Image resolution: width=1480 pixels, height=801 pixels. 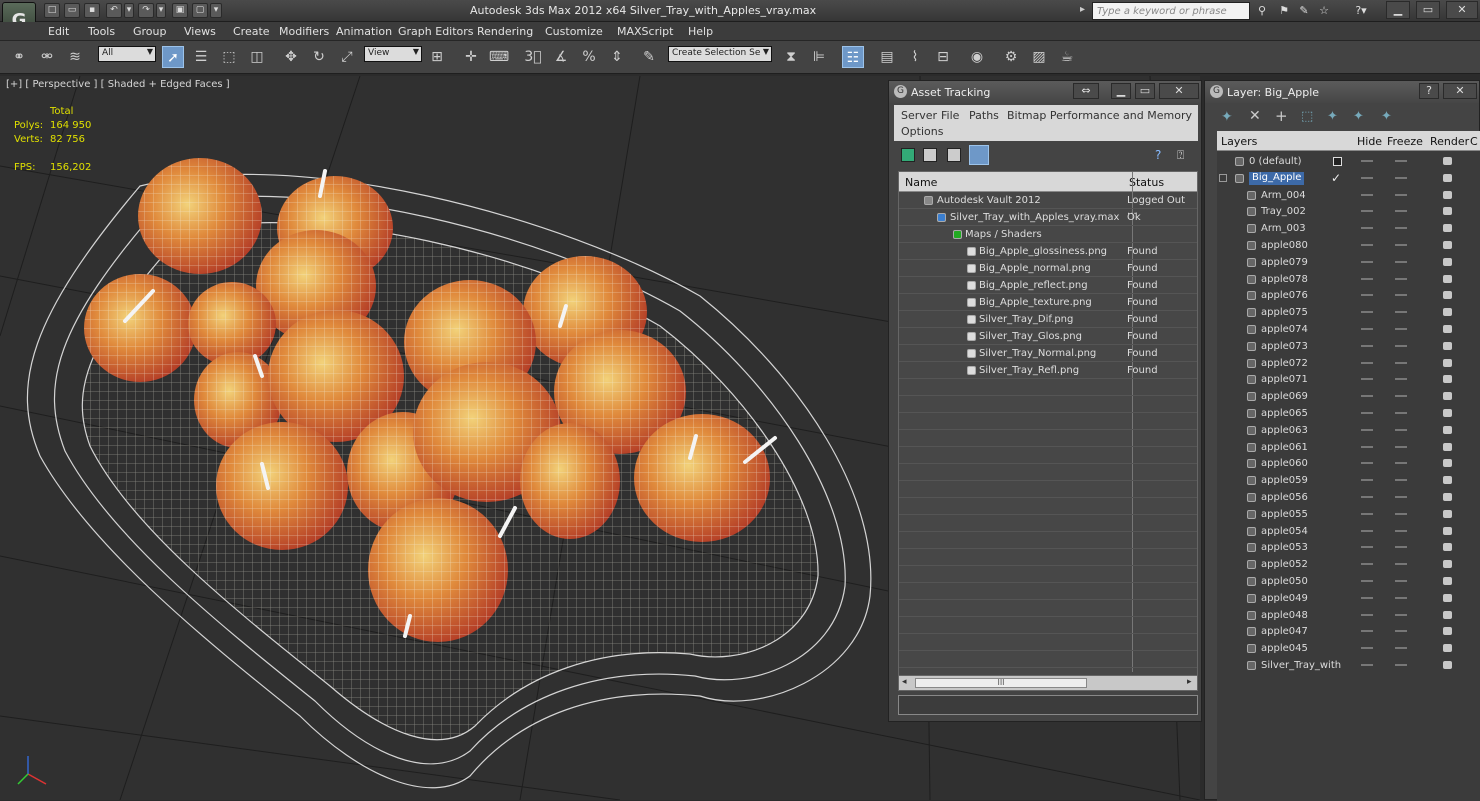 I want to click on scale-icon: ⤢, so click(x=347, y=57).